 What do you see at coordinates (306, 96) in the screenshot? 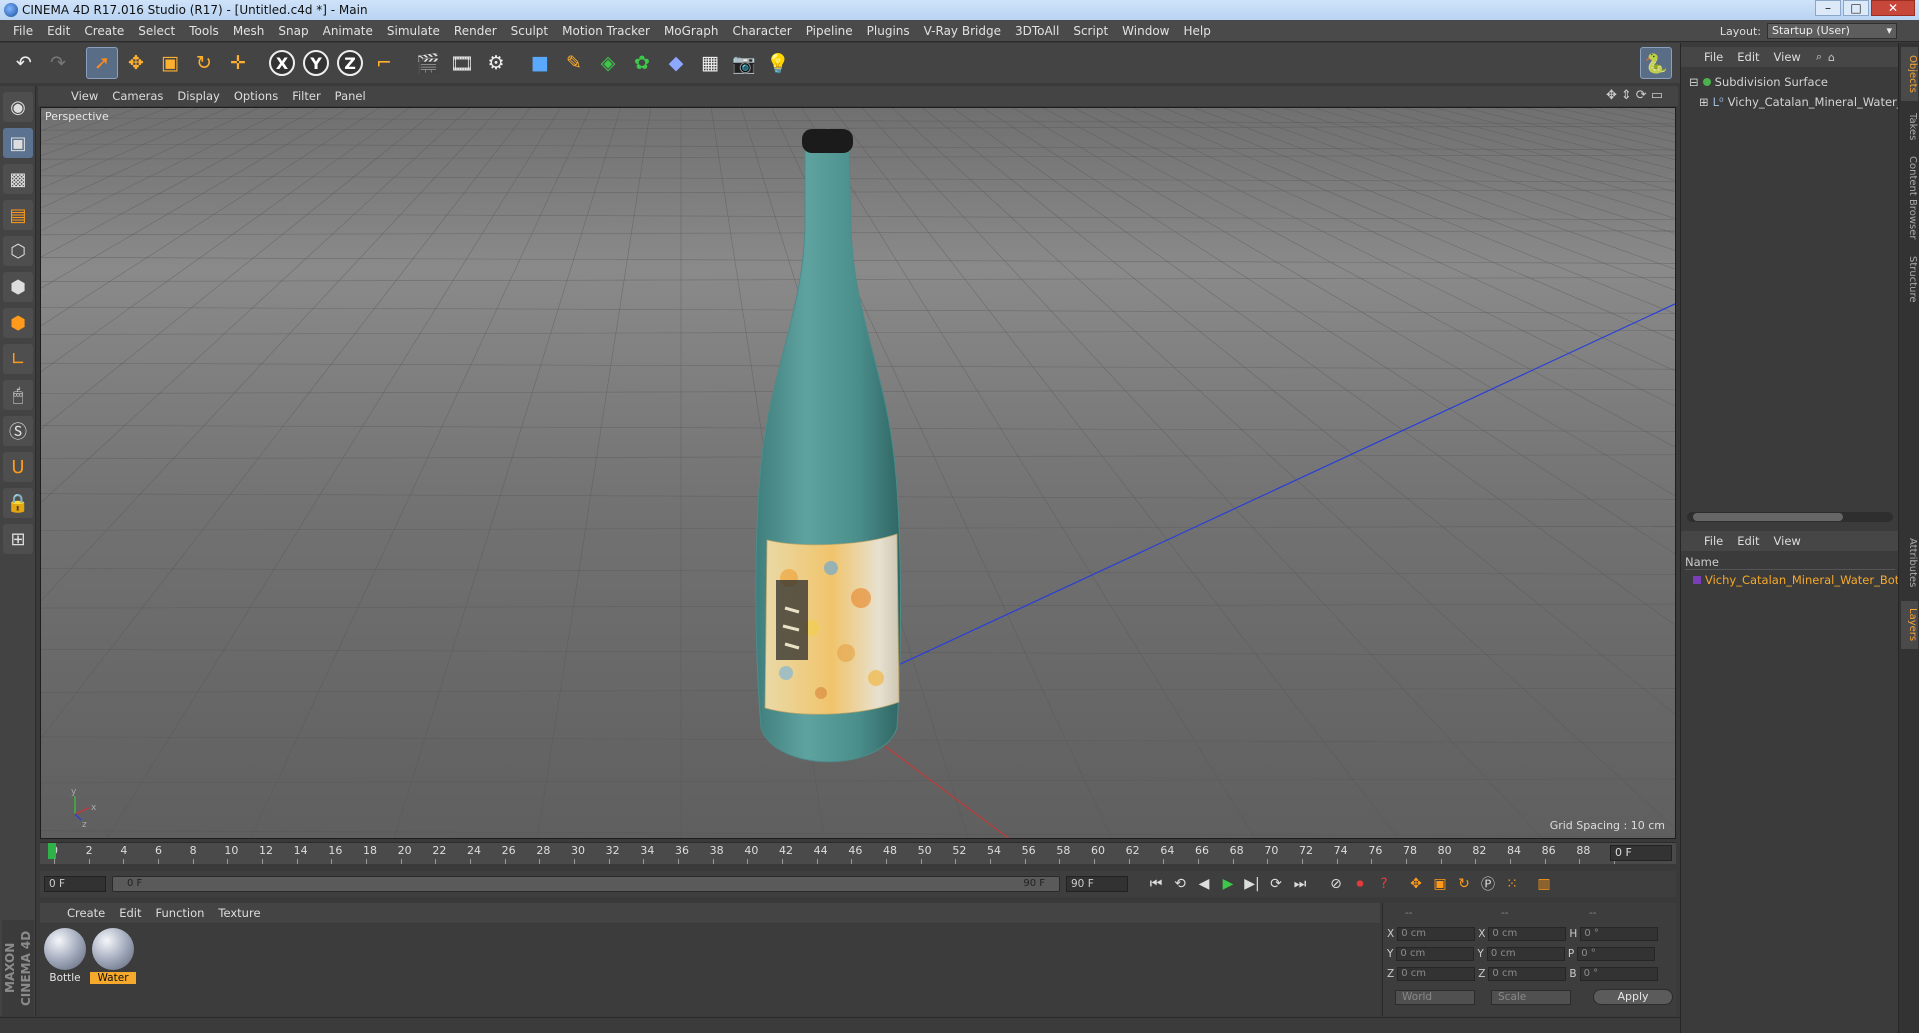
I see `viewport-menu-filter: Filter` at bounding box center [306, 96].